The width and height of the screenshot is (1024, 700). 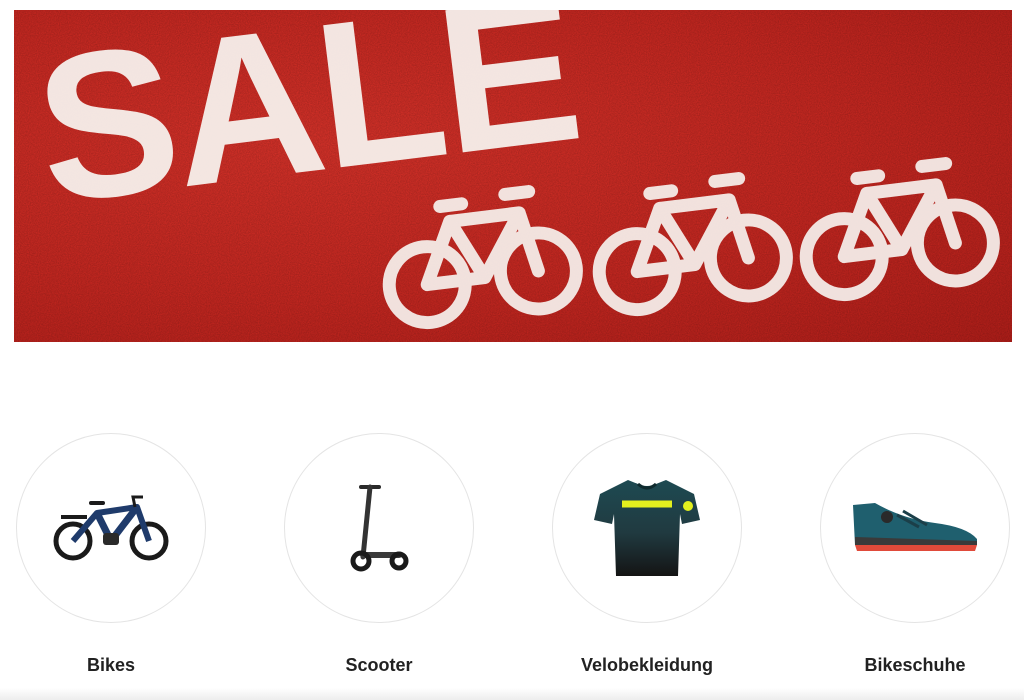 What do you see at coordinates (915, 665) in the screenshot?
I see `category-label: Bikeschuhe` at bounding box center [915, 665].